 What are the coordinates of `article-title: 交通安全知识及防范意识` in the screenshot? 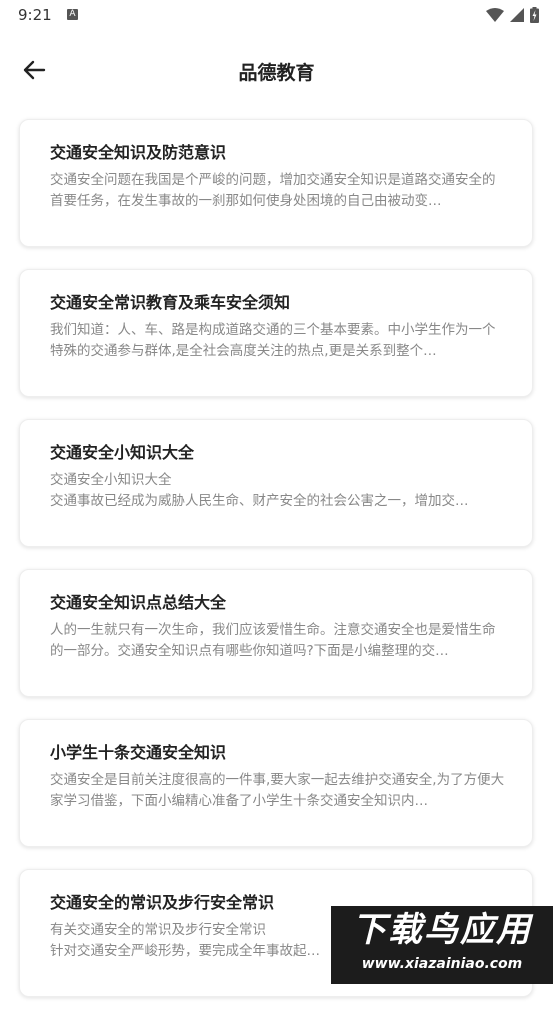 It's located at (138, 152).